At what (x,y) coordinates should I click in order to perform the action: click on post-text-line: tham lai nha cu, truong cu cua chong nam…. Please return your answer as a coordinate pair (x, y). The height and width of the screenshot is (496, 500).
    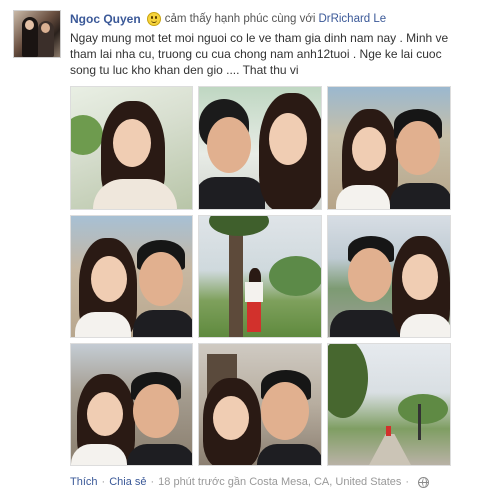
    Looking at the image, I should click on (256, 54).